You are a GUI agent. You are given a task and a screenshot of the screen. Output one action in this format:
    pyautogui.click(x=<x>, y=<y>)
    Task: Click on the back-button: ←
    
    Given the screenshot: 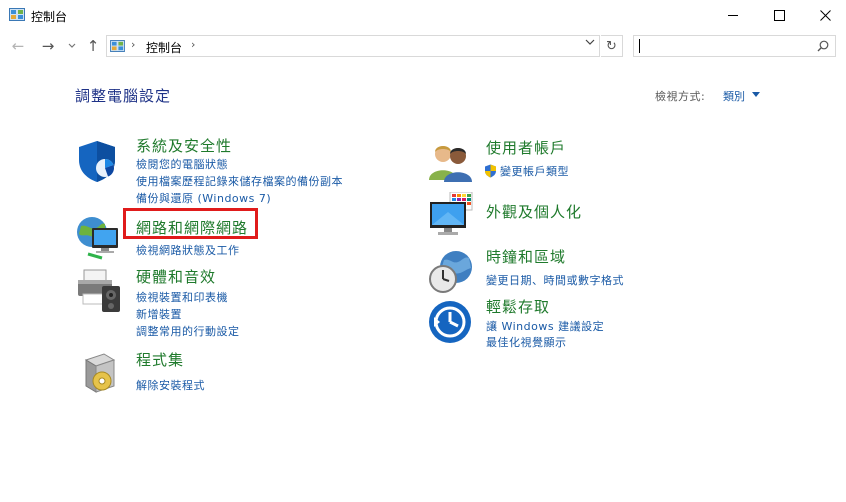 What is the action you would take?
    pyautogui.click(x=18, y=46)
    